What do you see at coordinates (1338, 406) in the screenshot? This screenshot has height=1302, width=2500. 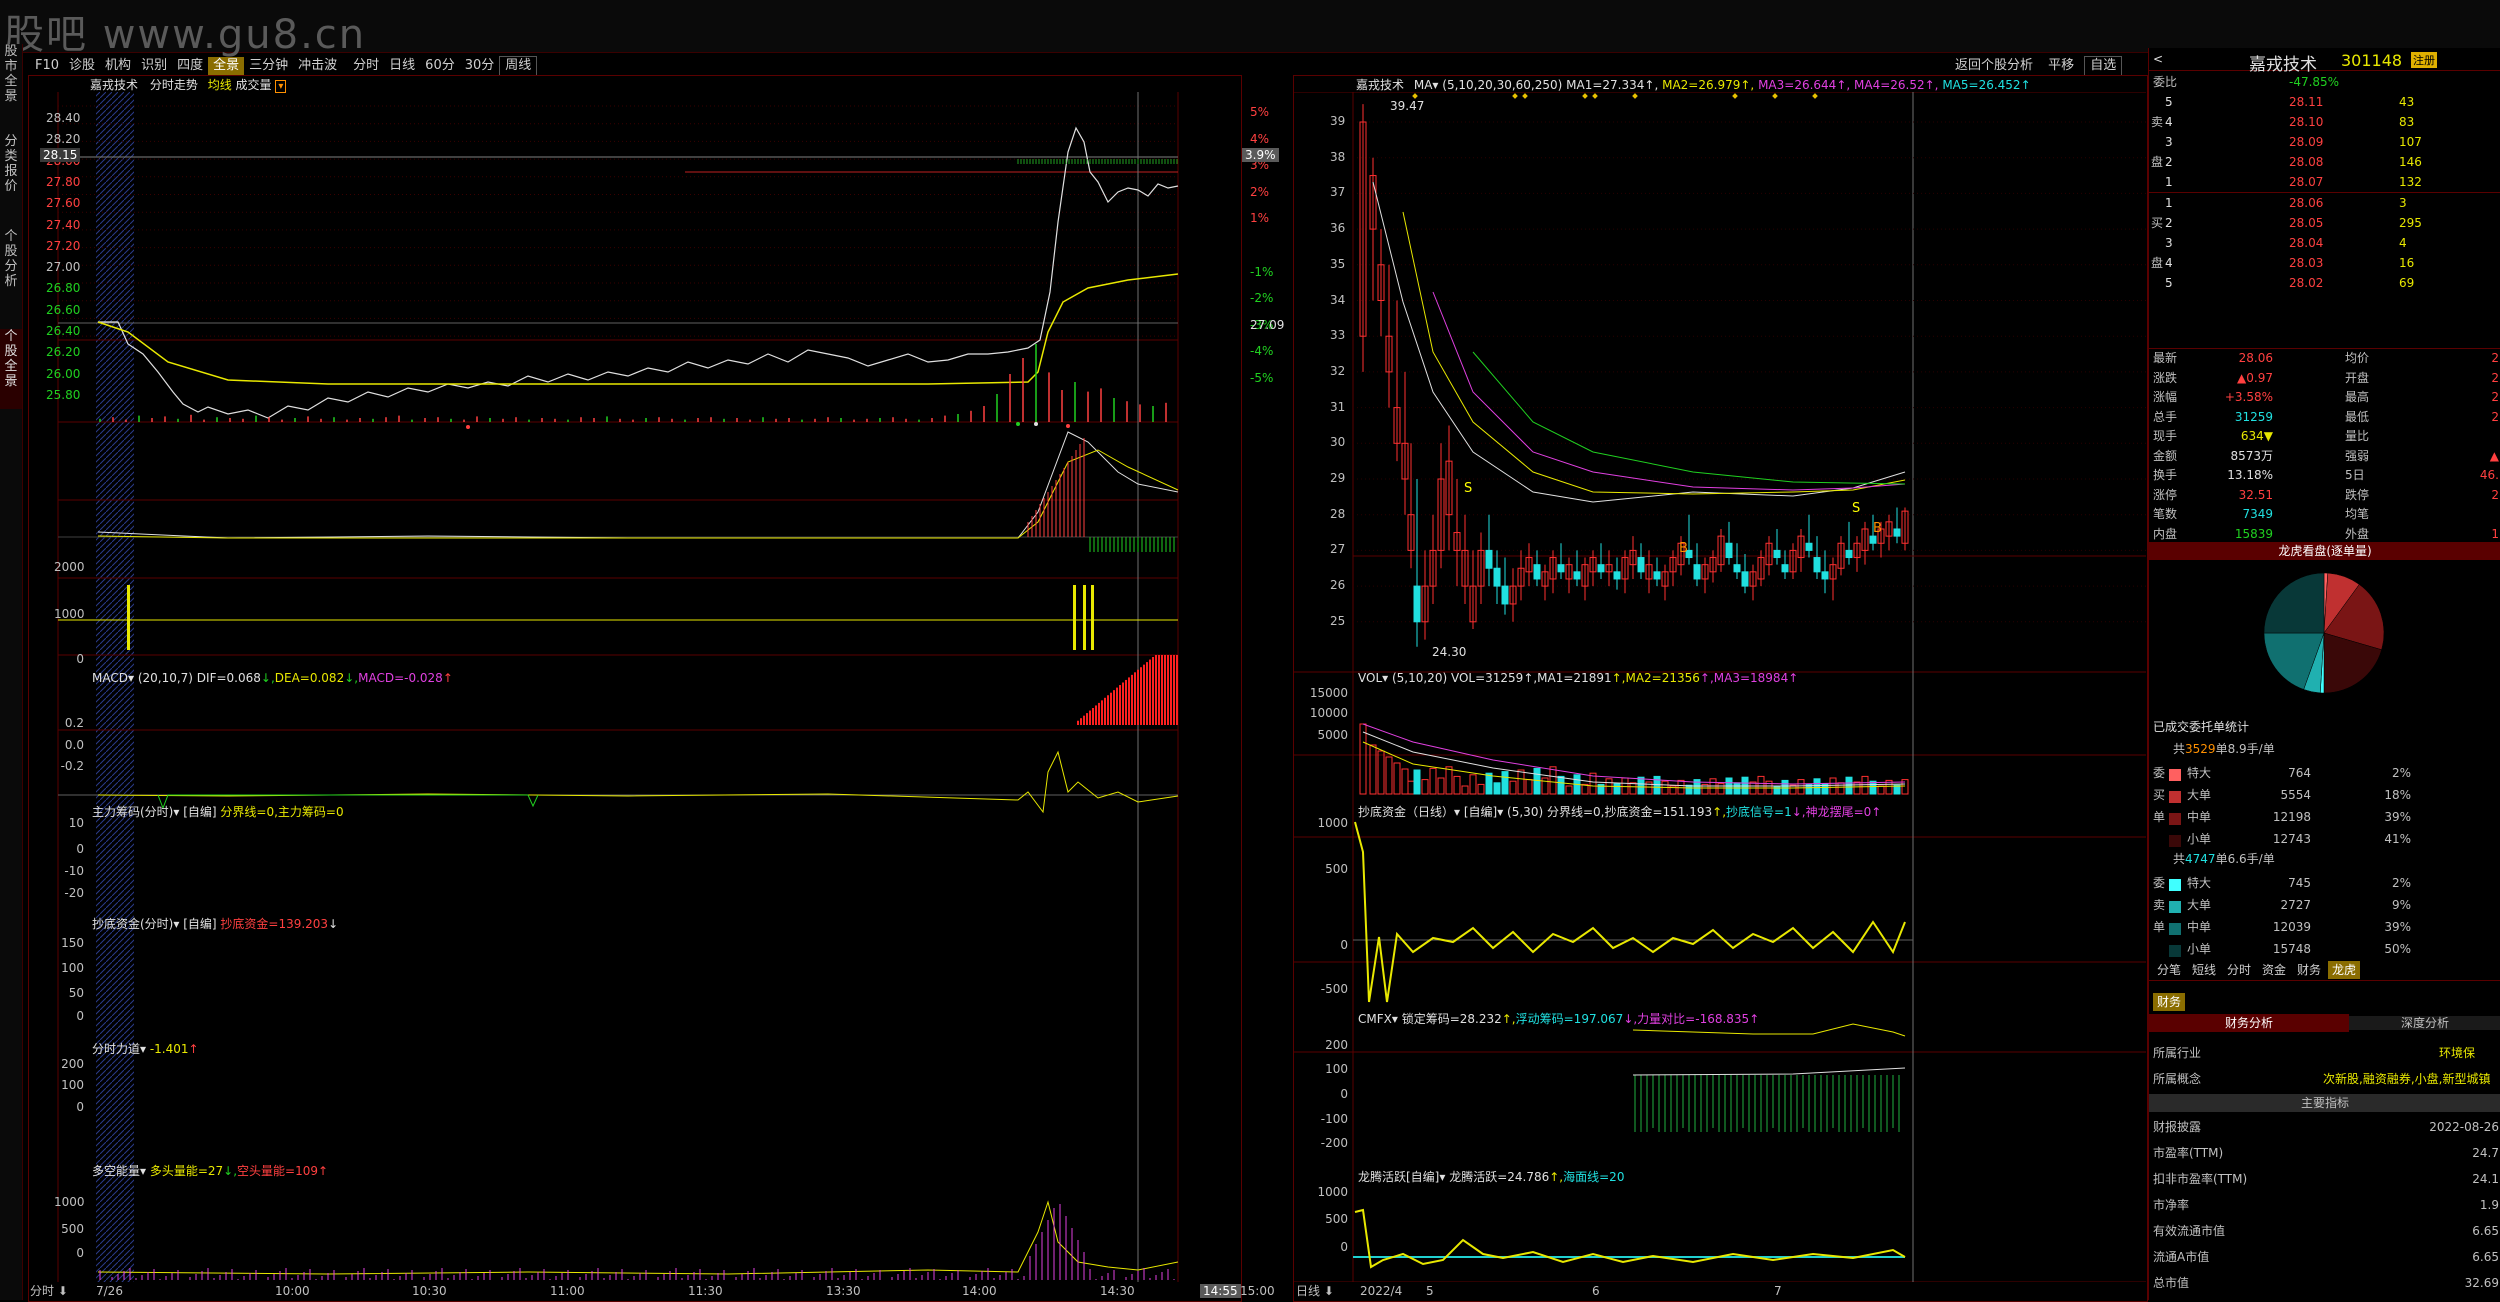 I see `daily-price-tick: 31` at bounding box center [1338, 406].